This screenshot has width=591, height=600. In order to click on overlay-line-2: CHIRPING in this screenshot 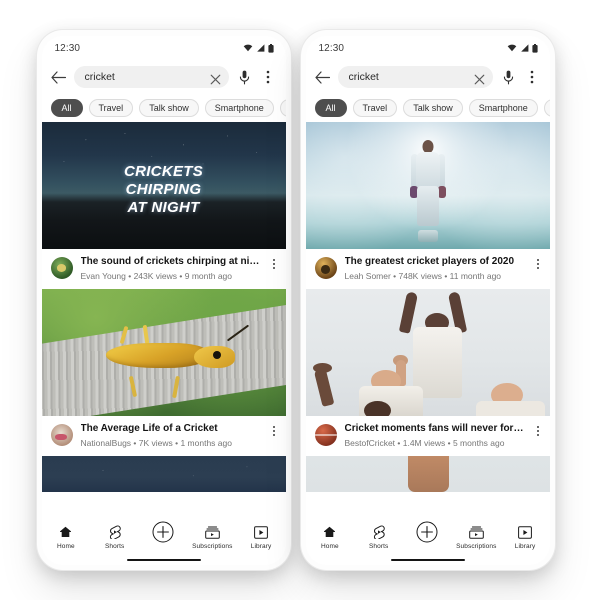, I will do `click(163, 189)`.